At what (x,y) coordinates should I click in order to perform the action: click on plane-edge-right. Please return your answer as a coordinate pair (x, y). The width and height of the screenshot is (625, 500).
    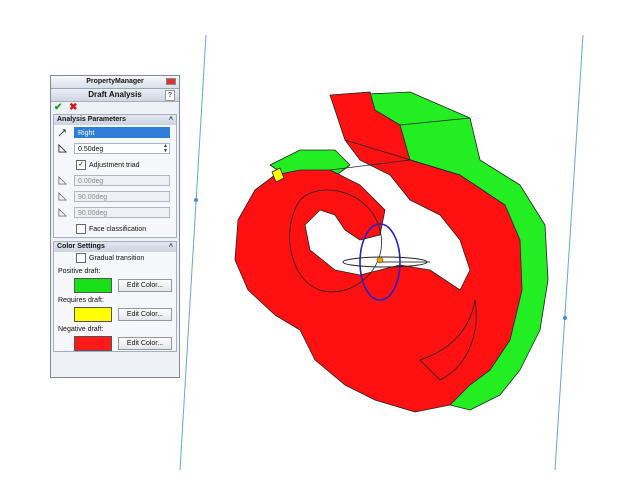
    Looking at the image, I should click on (569, 252).